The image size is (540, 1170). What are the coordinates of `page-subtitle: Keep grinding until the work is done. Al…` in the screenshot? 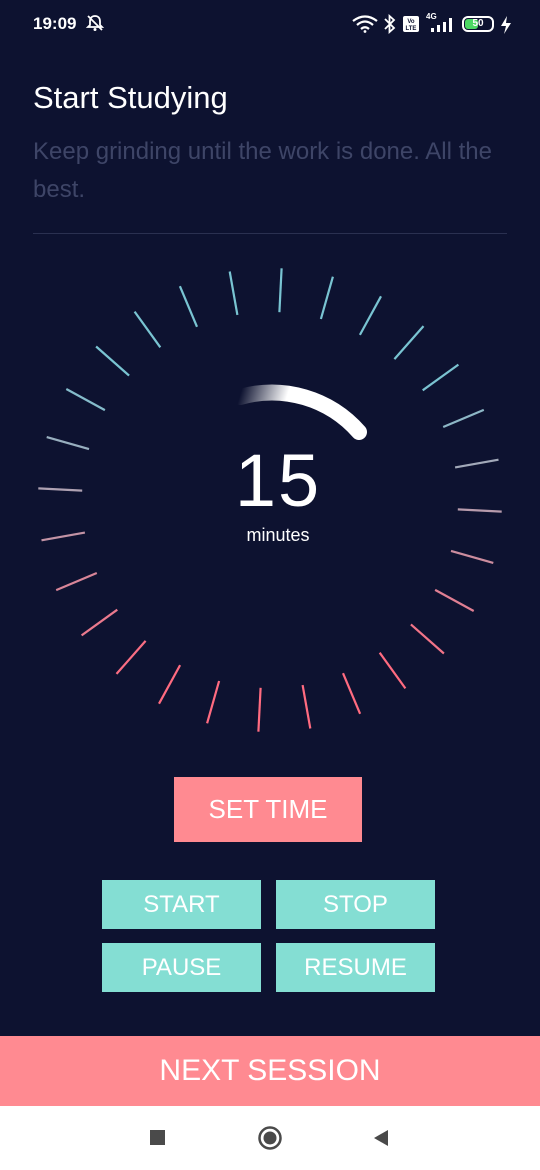 It's located at (262, 170).